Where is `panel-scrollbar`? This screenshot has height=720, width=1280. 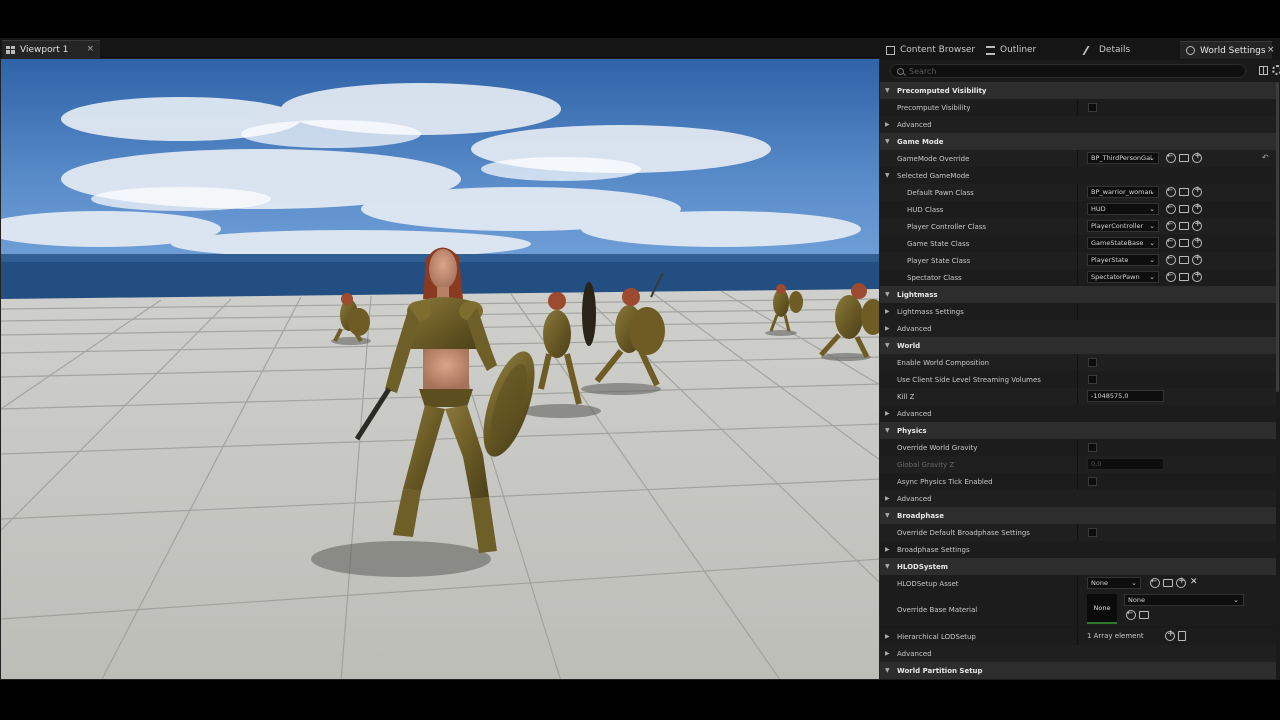 panel-scrollbar is located at coordinates (1277, 237).